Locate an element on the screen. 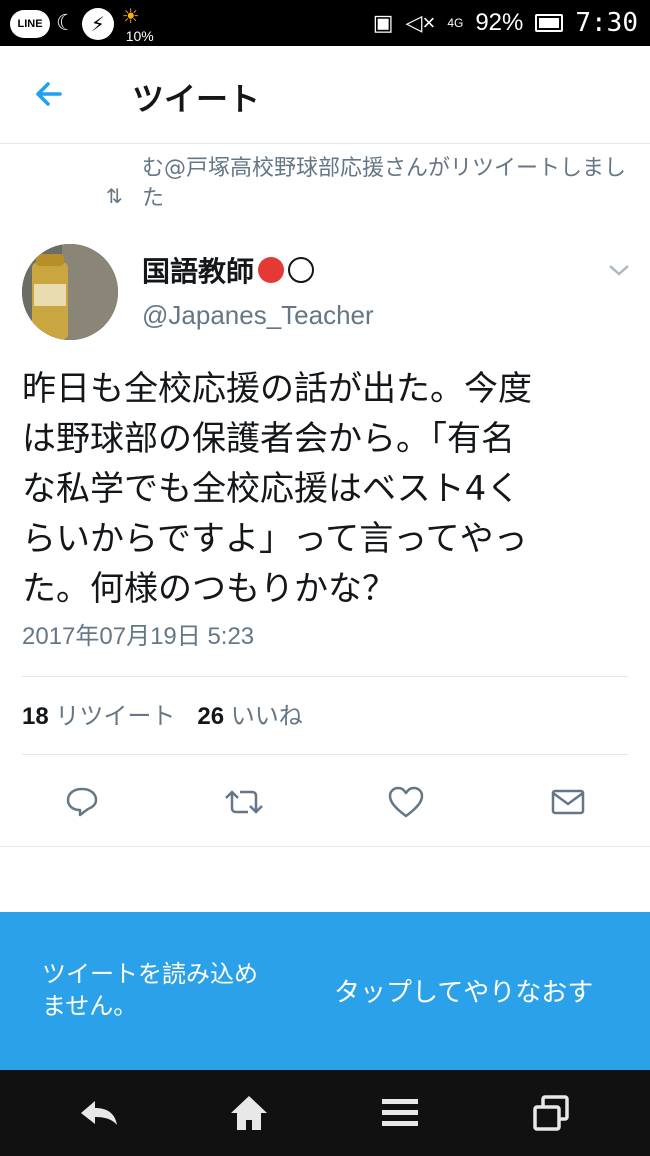 The image size is (650, 1156). recent-apps-icon is located at coordinates (551, 1113).